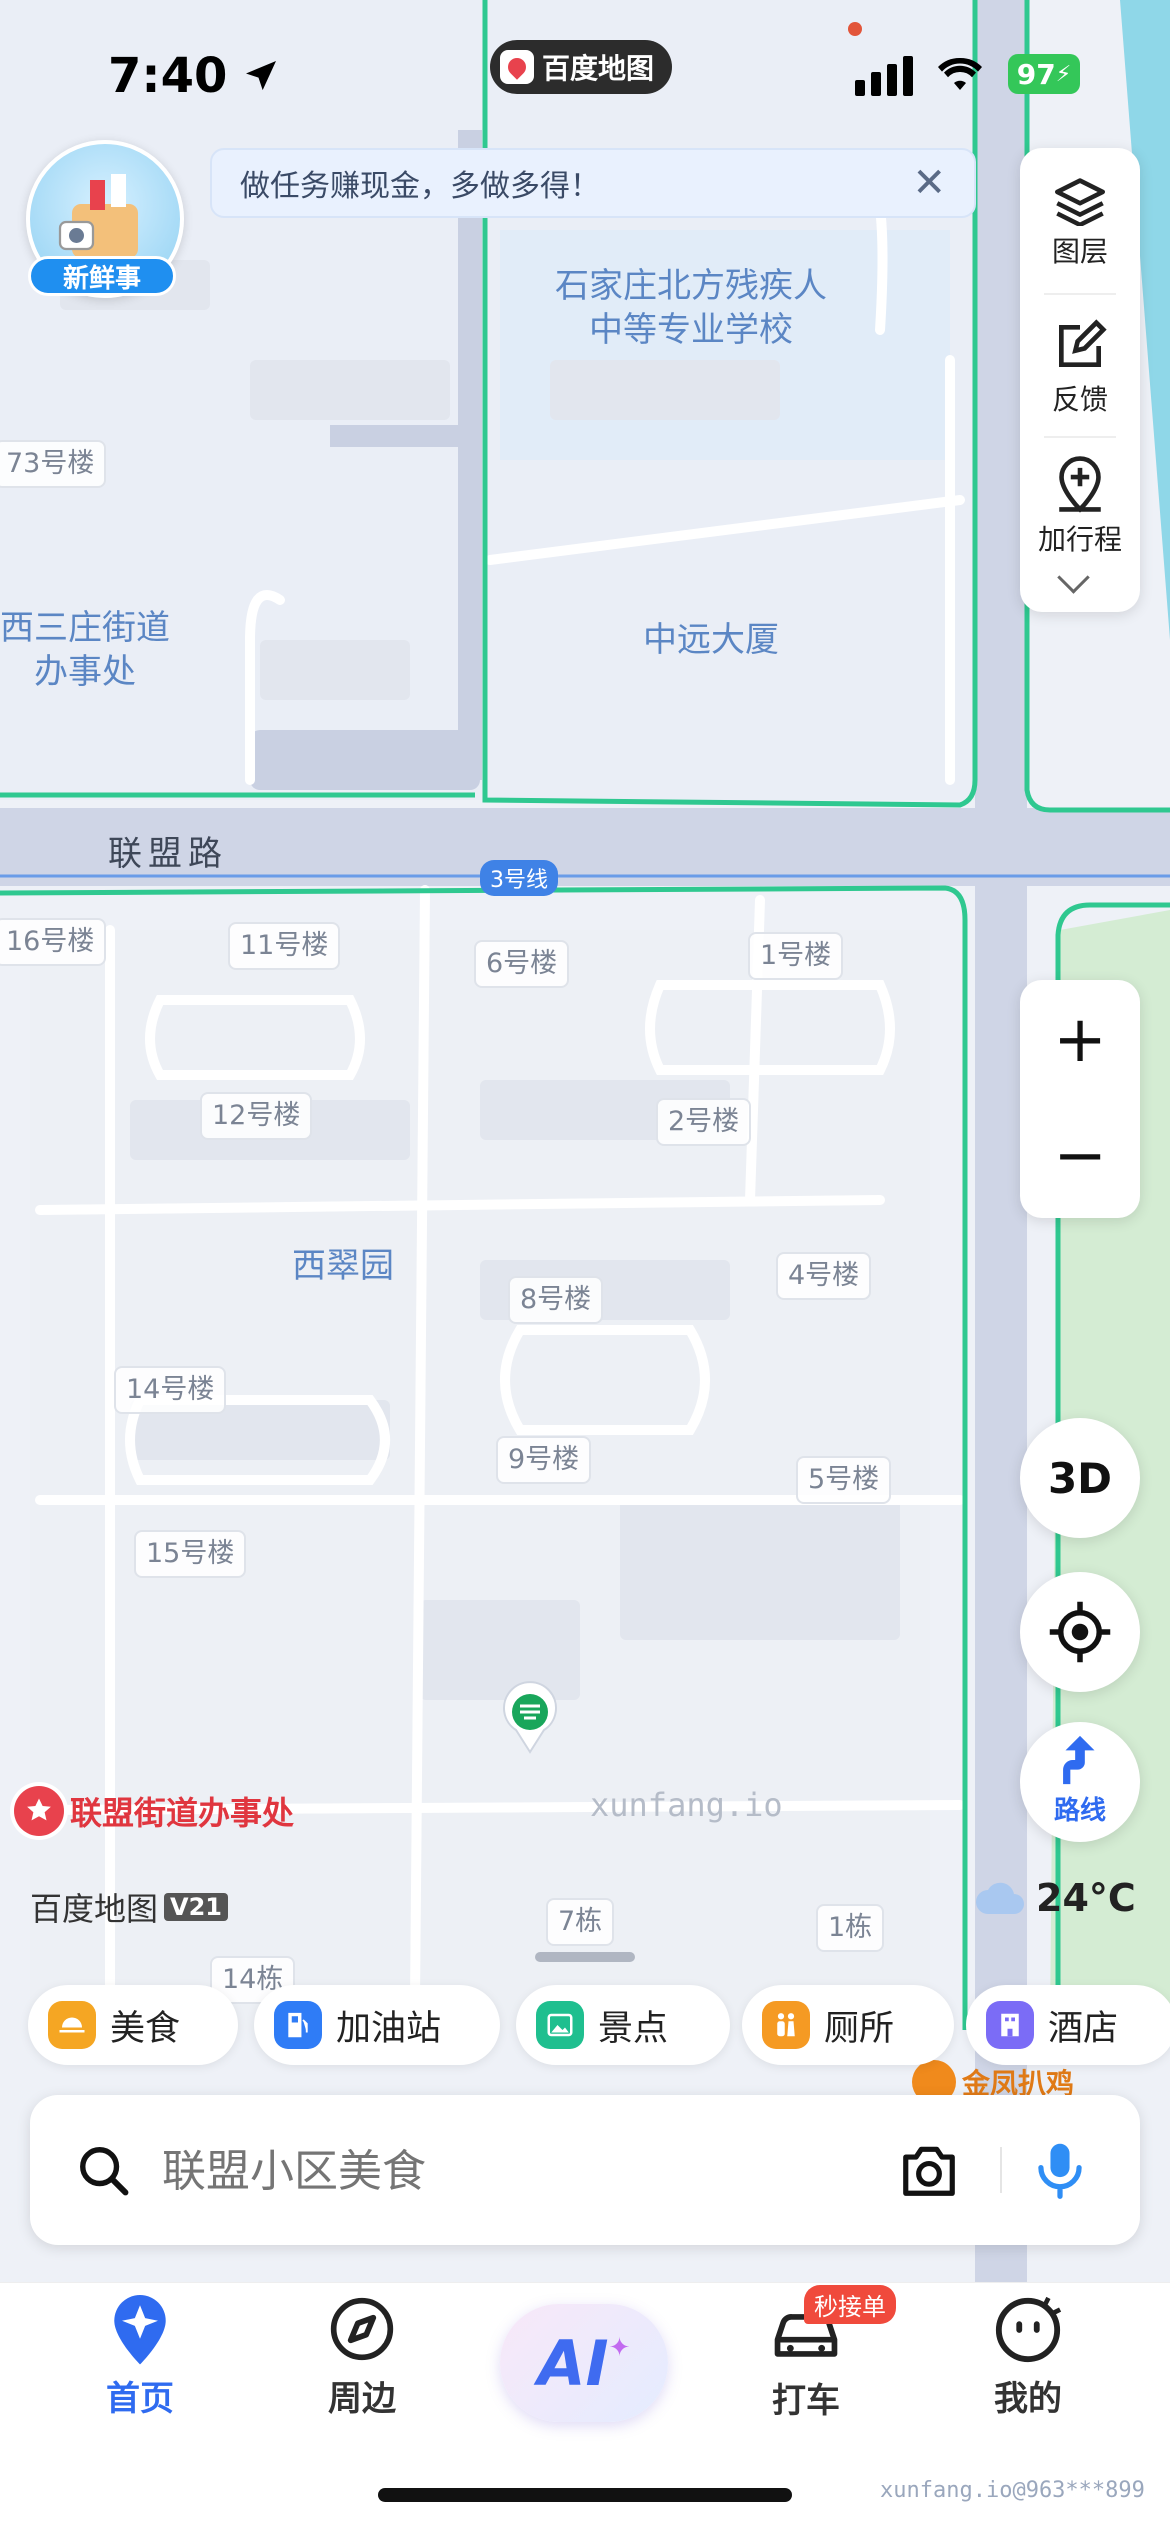 The height and width of the screenshot is (2533, 1170). Describe the element at coordinates (362, 2399) in the screenshot. I see `tab-nearby-label: 周边` at that location.